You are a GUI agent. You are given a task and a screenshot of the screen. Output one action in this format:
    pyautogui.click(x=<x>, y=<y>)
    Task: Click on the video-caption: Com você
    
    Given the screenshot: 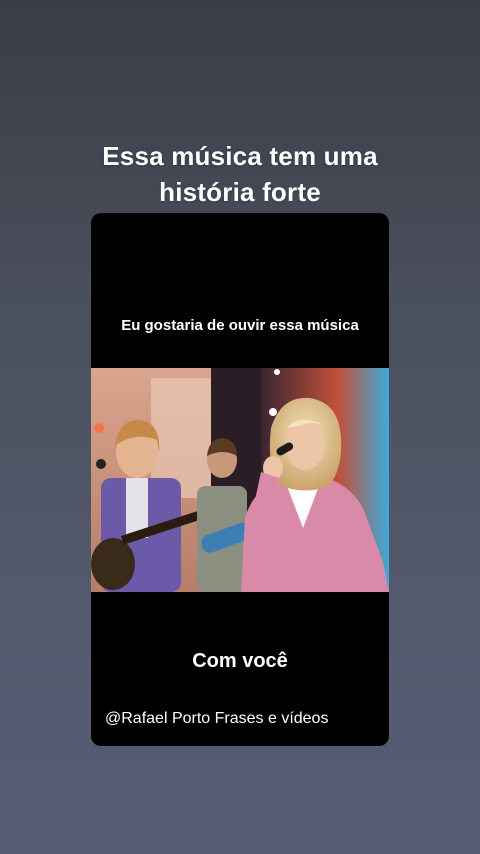 What is the action you would take?
    pyautogui.click(x=240, y=661)
    